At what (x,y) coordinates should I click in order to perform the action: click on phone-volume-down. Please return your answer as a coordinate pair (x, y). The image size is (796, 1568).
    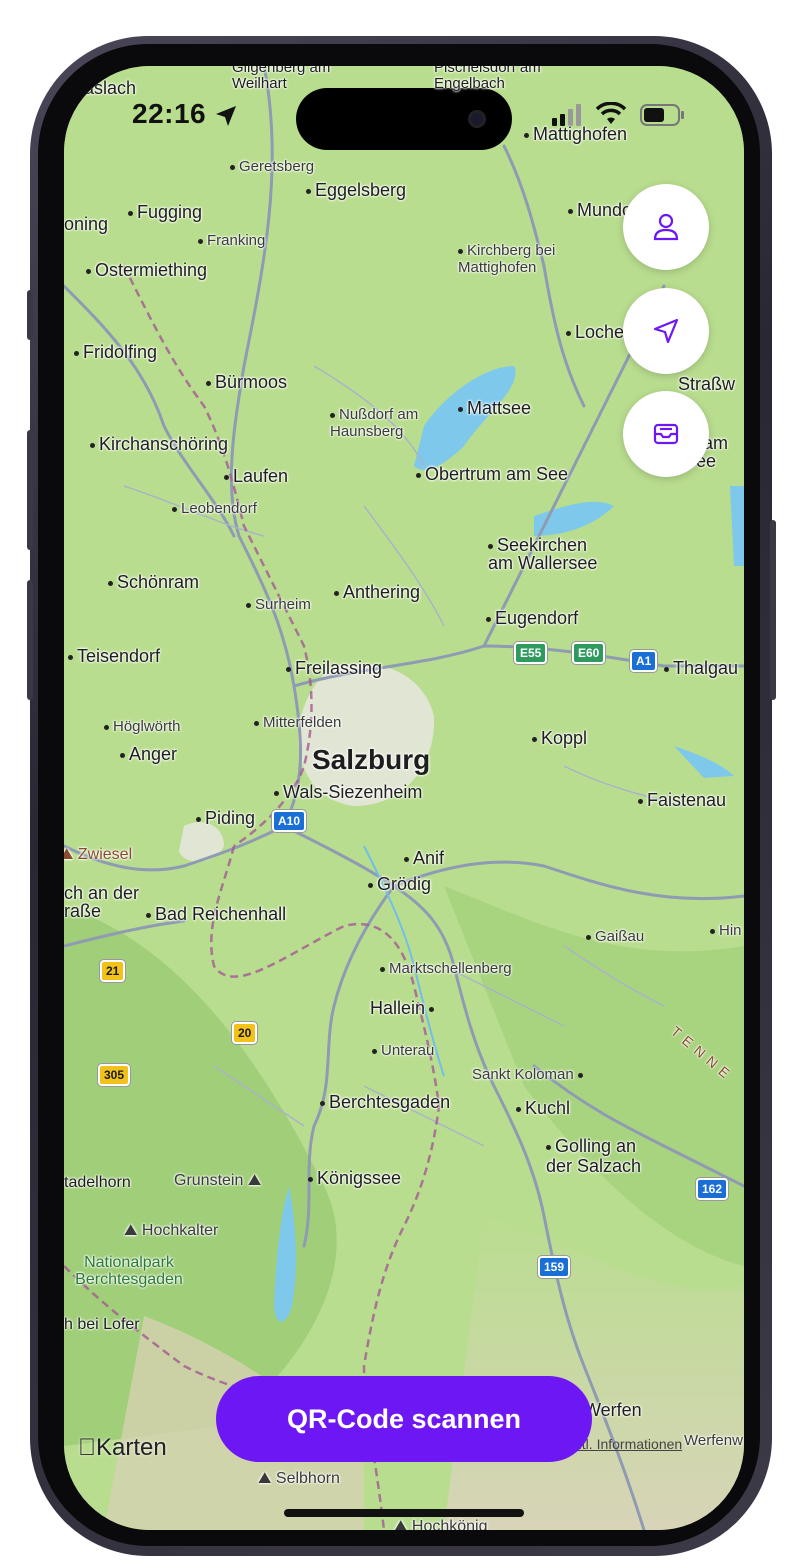
    Looking at the image, I should click on (30, 640).